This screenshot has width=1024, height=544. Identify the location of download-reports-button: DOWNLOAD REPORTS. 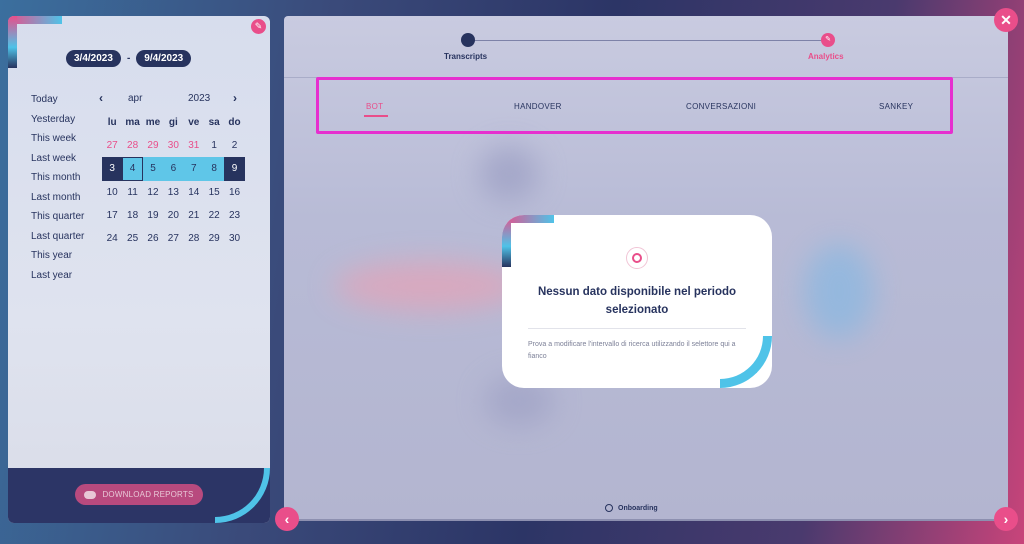
(139, 494).